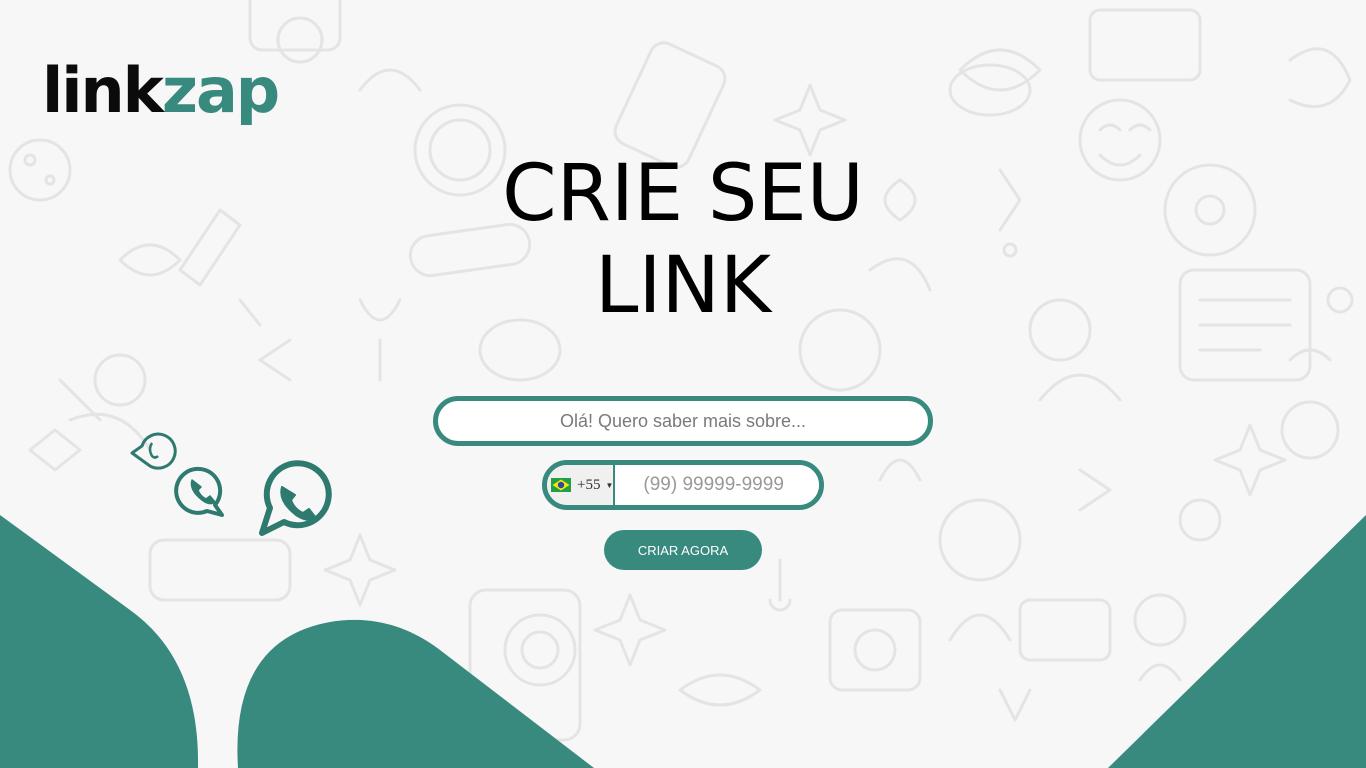 Image resolution: width=1366 pixels, height=768 pixels. Describe the element at coordinates (561, 485) in the screenshot. I see `brazil-flag-icon` at that location.